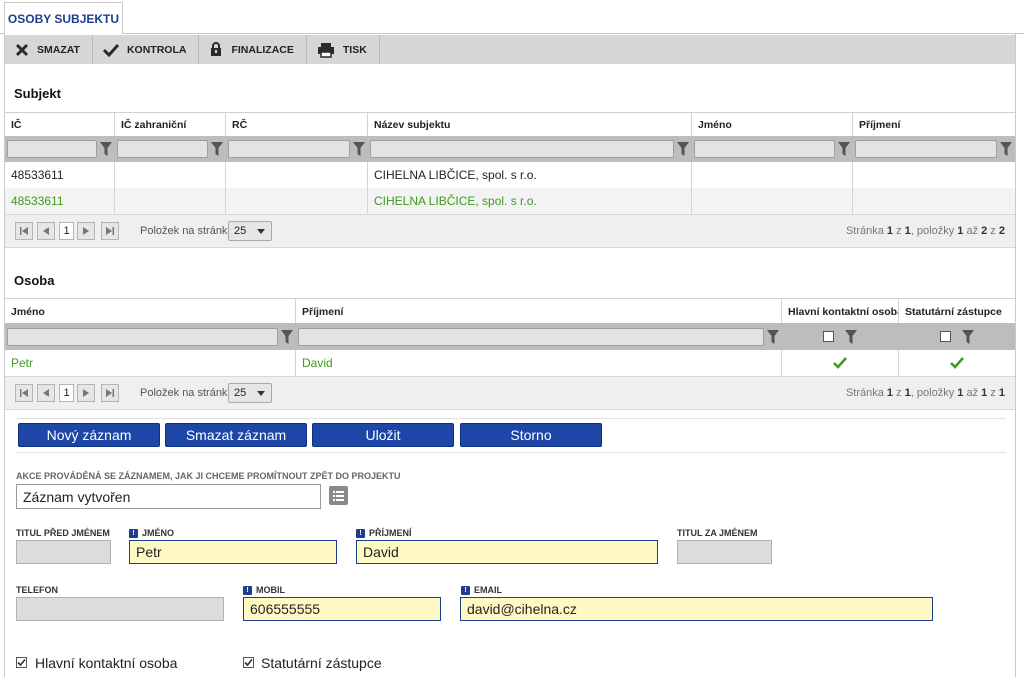  What do you see at coordinates (150, 363) in the screenshot?
I see `cell-jmeno: Petr` at bounding box center [150, 363].